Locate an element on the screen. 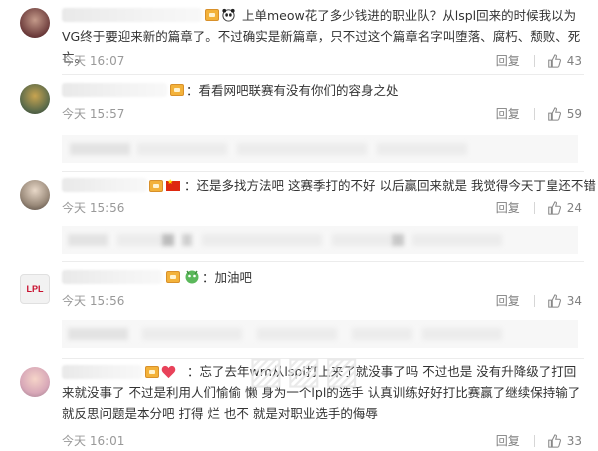 The width and height of the screenshot is (598, 451). avatar: LPL is located at coordinates (35, 289).